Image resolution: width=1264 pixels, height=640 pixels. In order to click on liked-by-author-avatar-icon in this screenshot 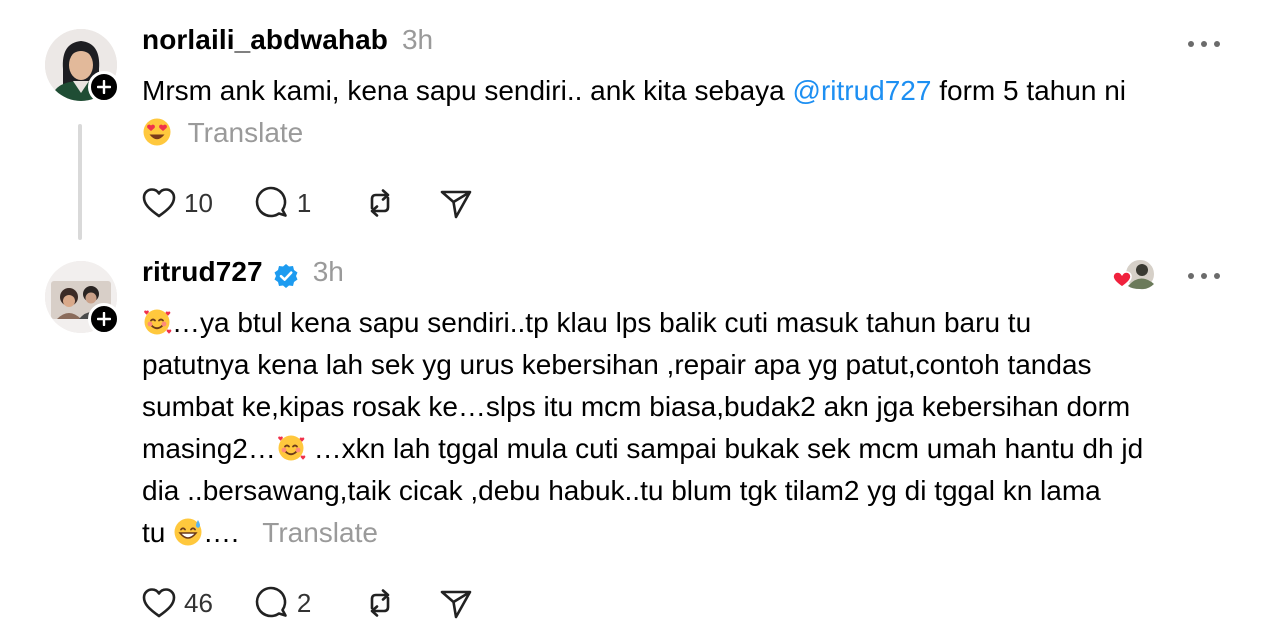, I will do `click(1134, 274)`.